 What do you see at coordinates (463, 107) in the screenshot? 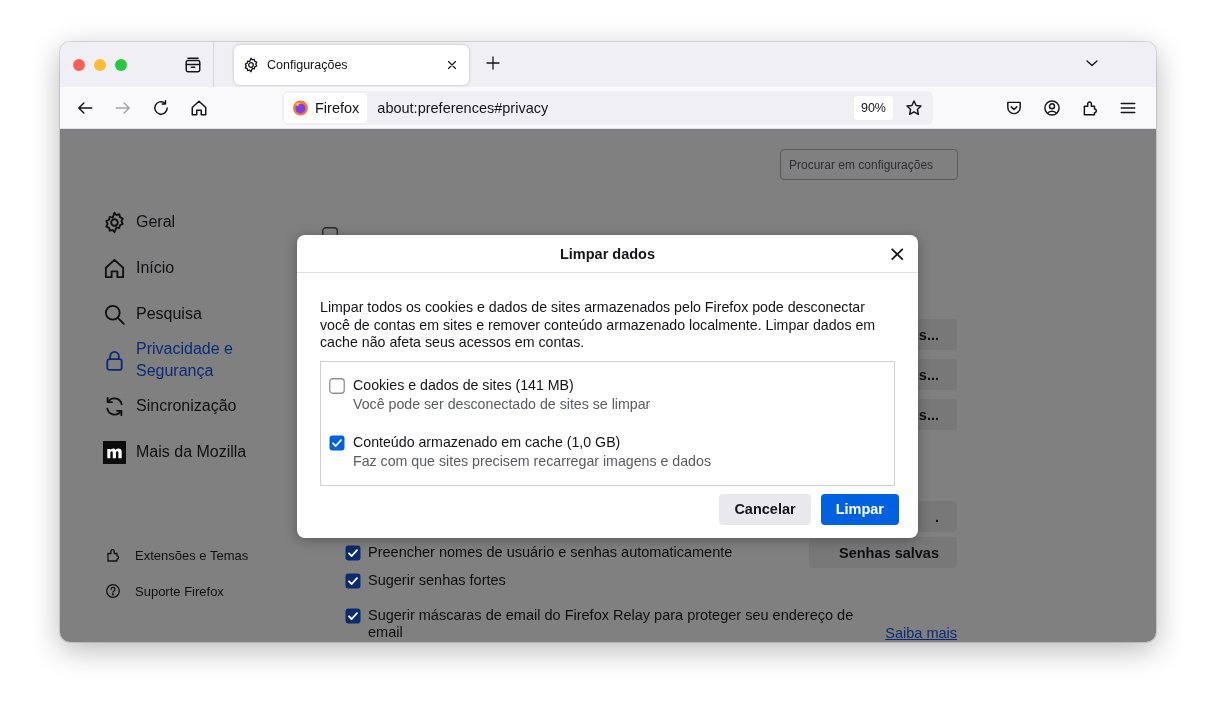
I see `url-text: about:preferences#privacy` at bounding box center [463, 107].